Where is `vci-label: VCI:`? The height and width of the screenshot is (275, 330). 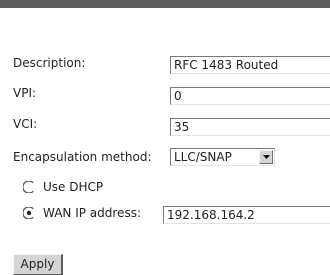 vci-label: VCI: is located at coordinates (25, 124).